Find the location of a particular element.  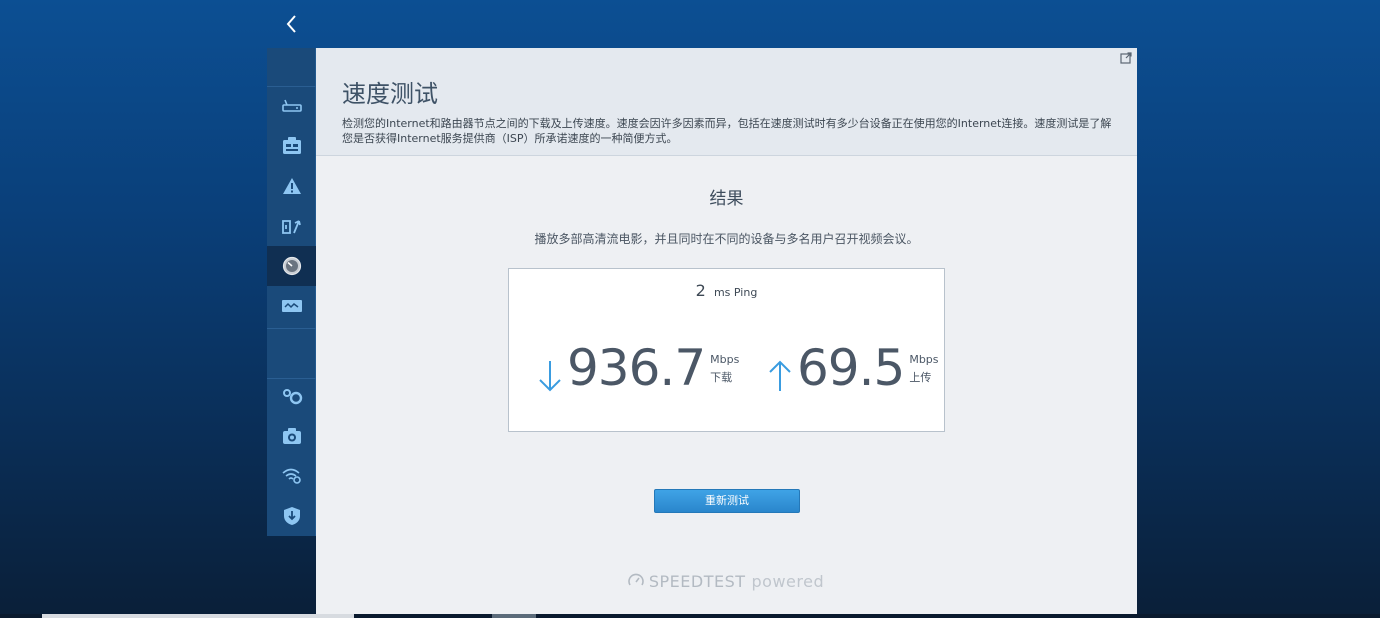

sidebar-item-wifi-settings is located at coordinates (291, 476).